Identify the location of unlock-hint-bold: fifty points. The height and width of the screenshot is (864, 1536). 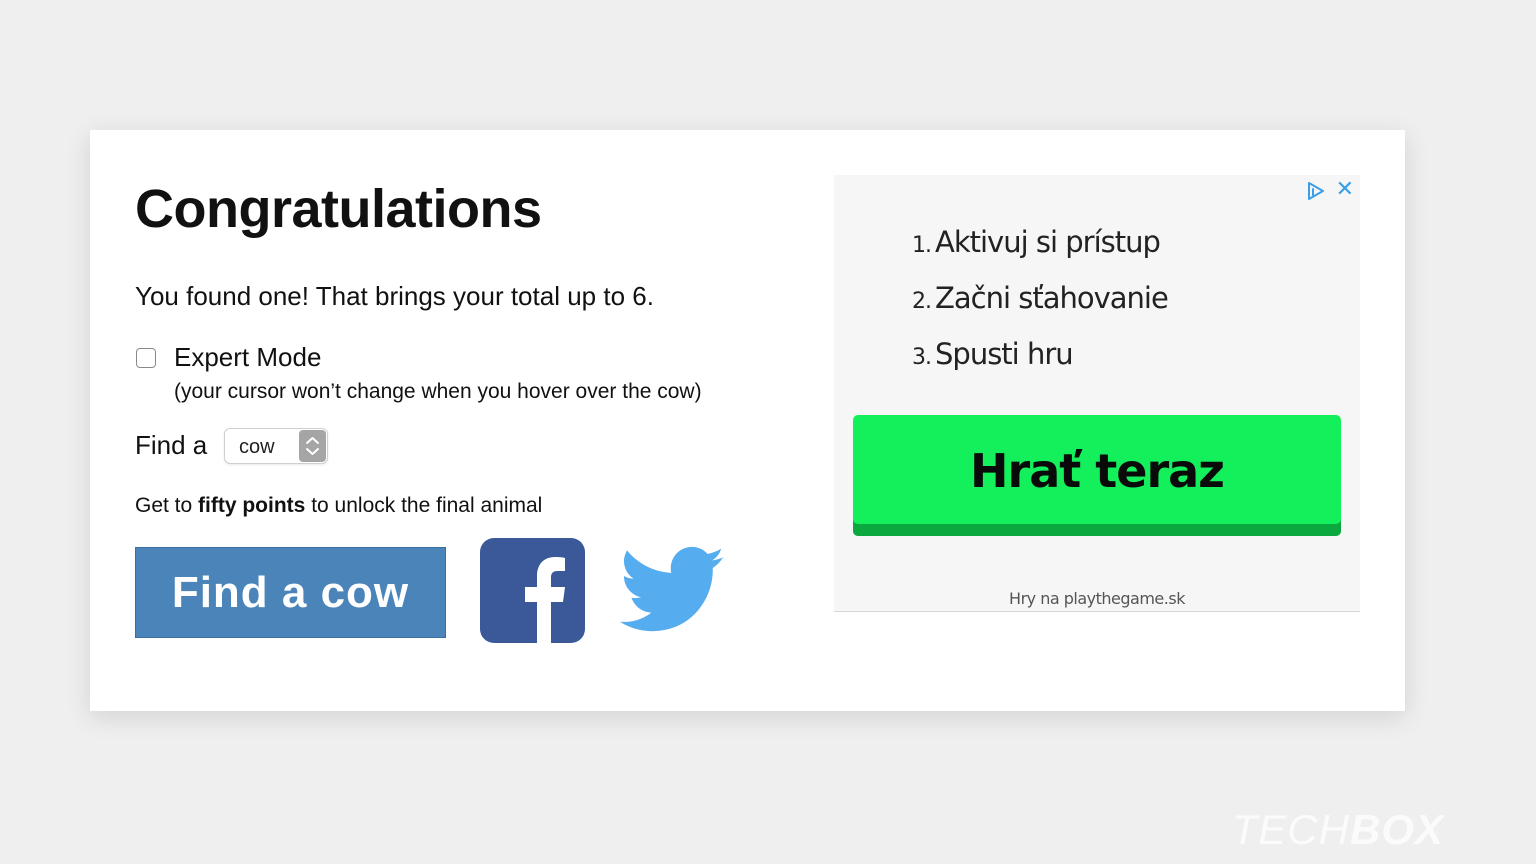
(252, 505).